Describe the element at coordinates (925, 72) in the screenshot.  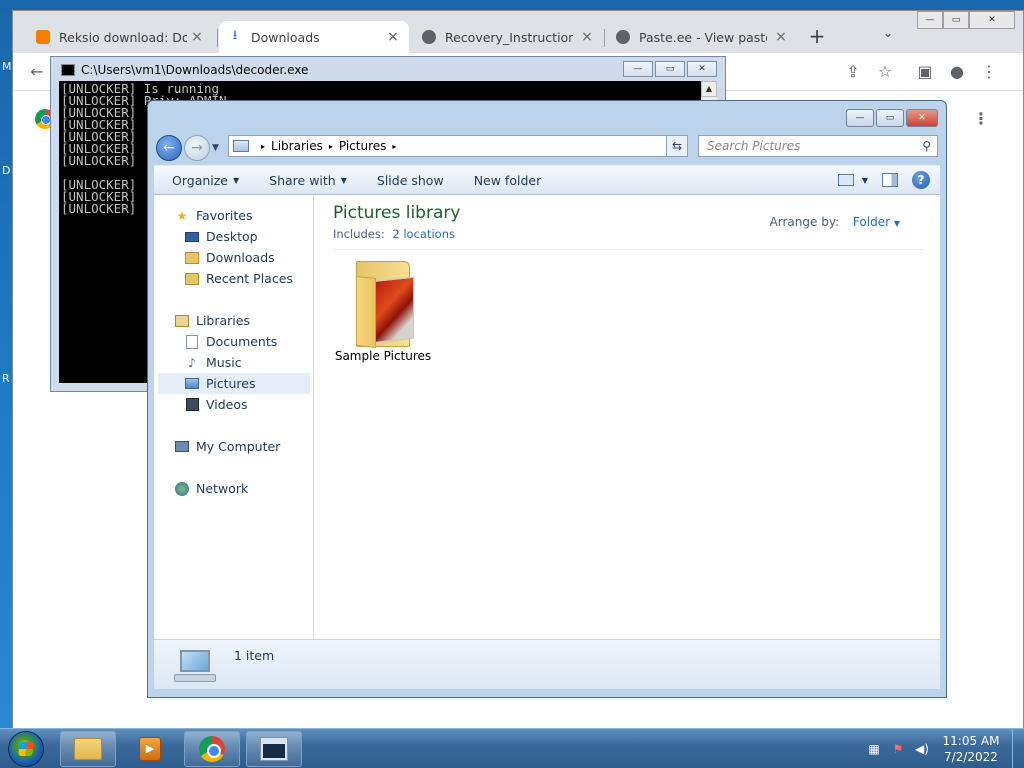
I see `side-panel-icon: ▣` at that location.